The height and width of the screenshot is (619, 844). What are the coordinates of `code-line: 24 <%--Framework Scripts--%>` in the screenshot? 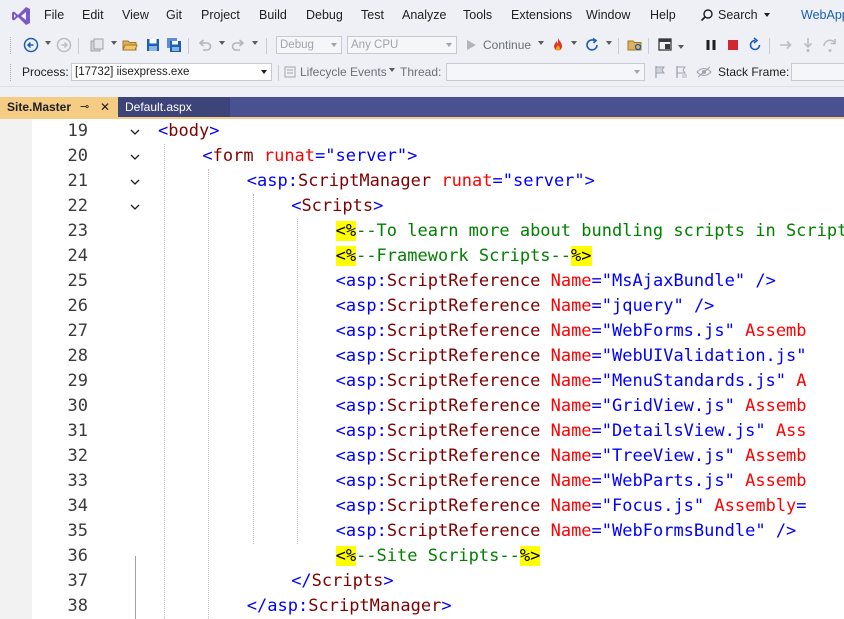 It's located at (422, 256).